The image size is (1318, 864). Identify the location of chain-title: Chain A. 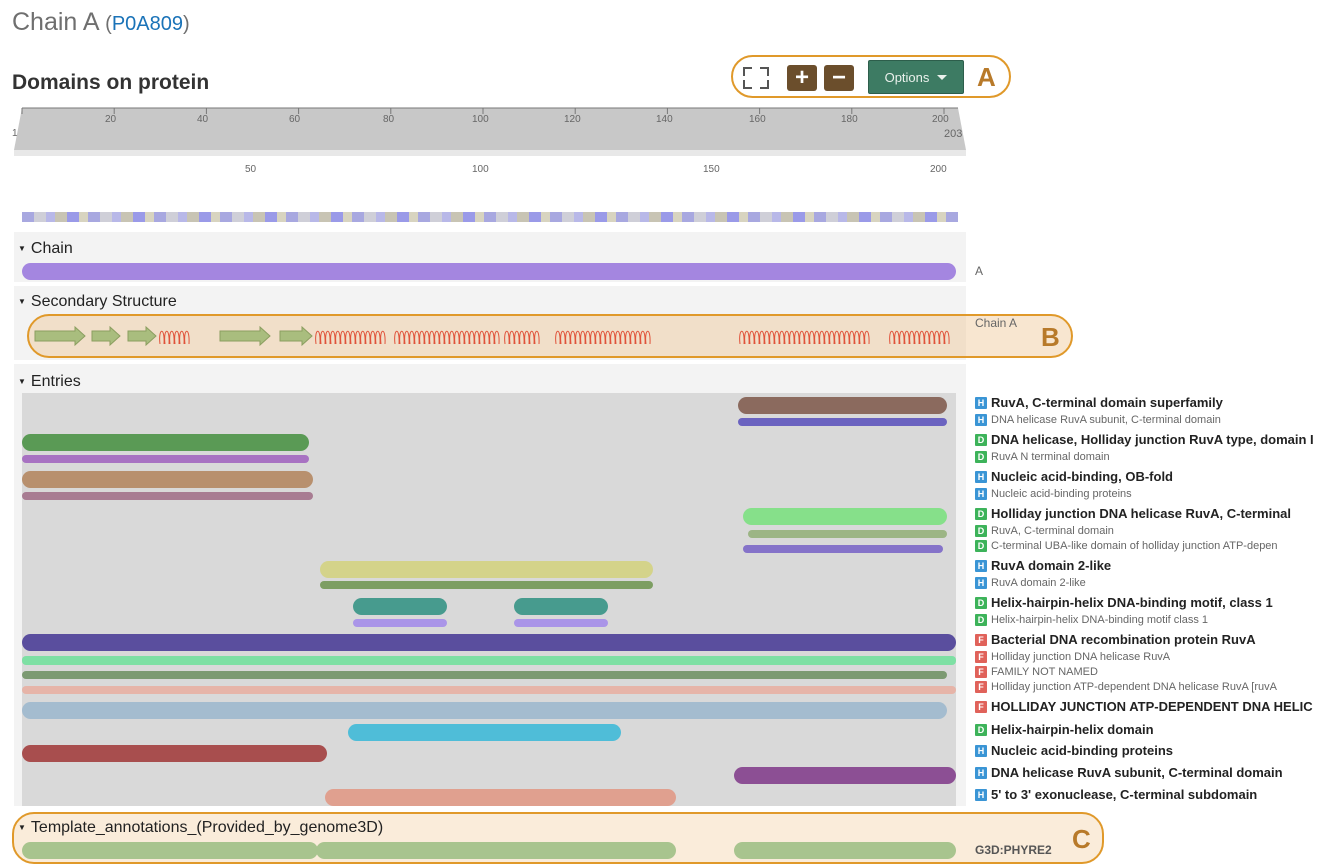
(55, 22).